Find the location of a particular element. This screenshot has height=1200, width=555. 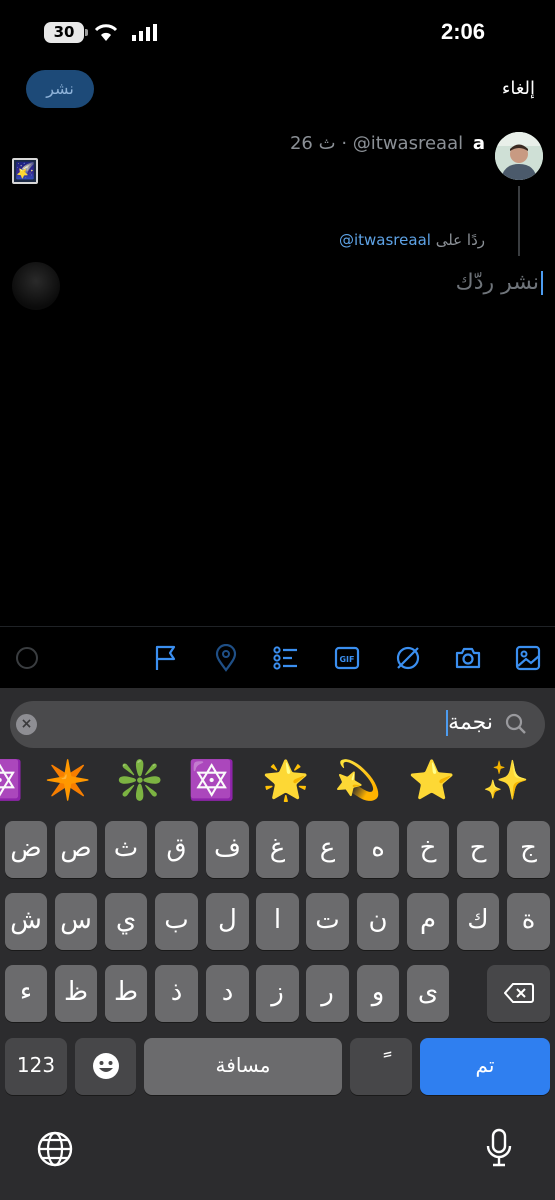

key: ب is located at coordinates (176, 921).